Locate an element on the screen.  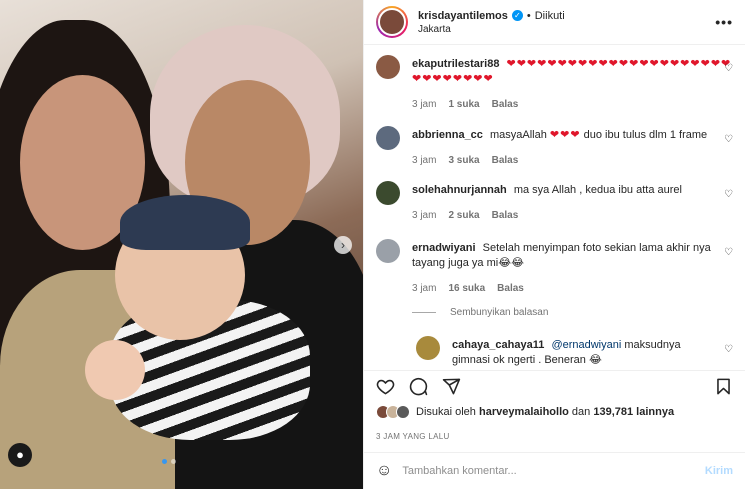
add-comment-bar: ☺ Kirim is located at coordinates (554, 470).